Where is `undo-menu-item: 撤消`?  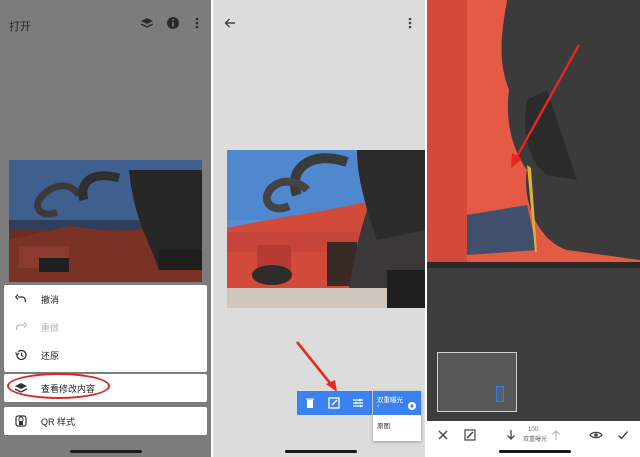 undo-menu-item: 撤消 is located at coordinates (105, 299).